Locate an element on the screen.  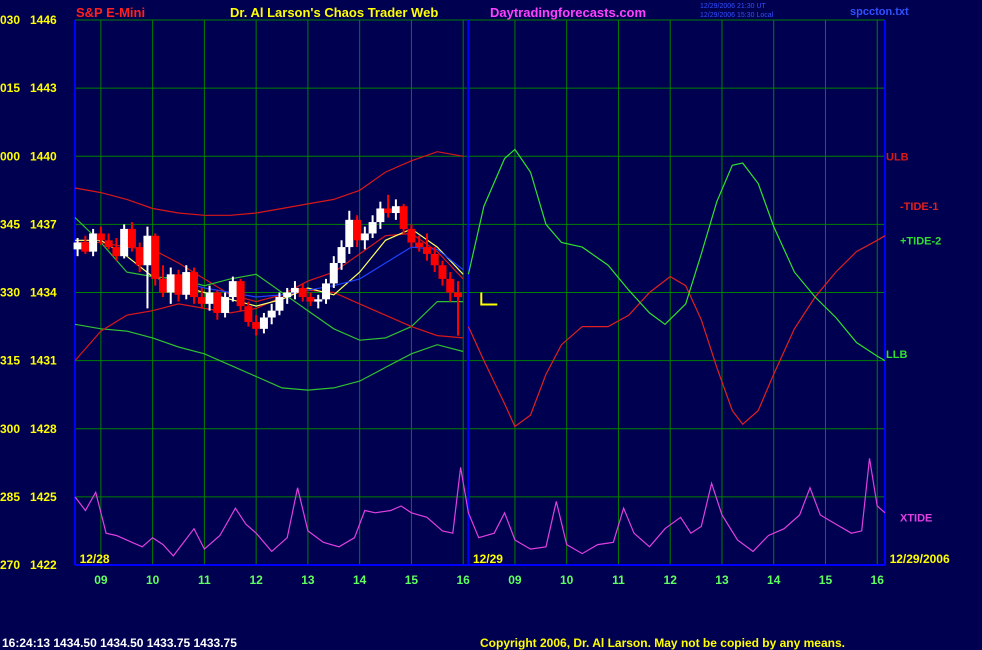
x-tick-6: 15 is located at coordinates (412, 580).